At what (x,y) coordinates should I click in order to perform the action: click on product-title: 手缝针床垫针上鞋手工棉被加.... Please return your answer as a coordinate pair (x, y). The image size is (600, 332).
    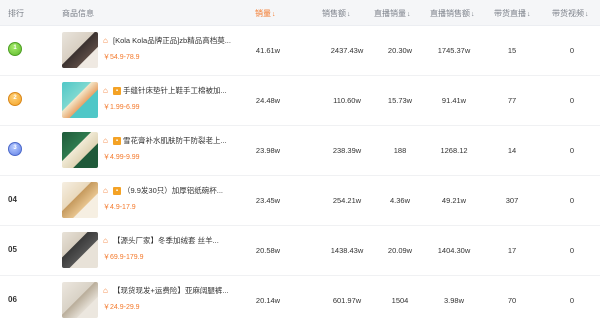
    Looking at the image, I should click on (175, 90).